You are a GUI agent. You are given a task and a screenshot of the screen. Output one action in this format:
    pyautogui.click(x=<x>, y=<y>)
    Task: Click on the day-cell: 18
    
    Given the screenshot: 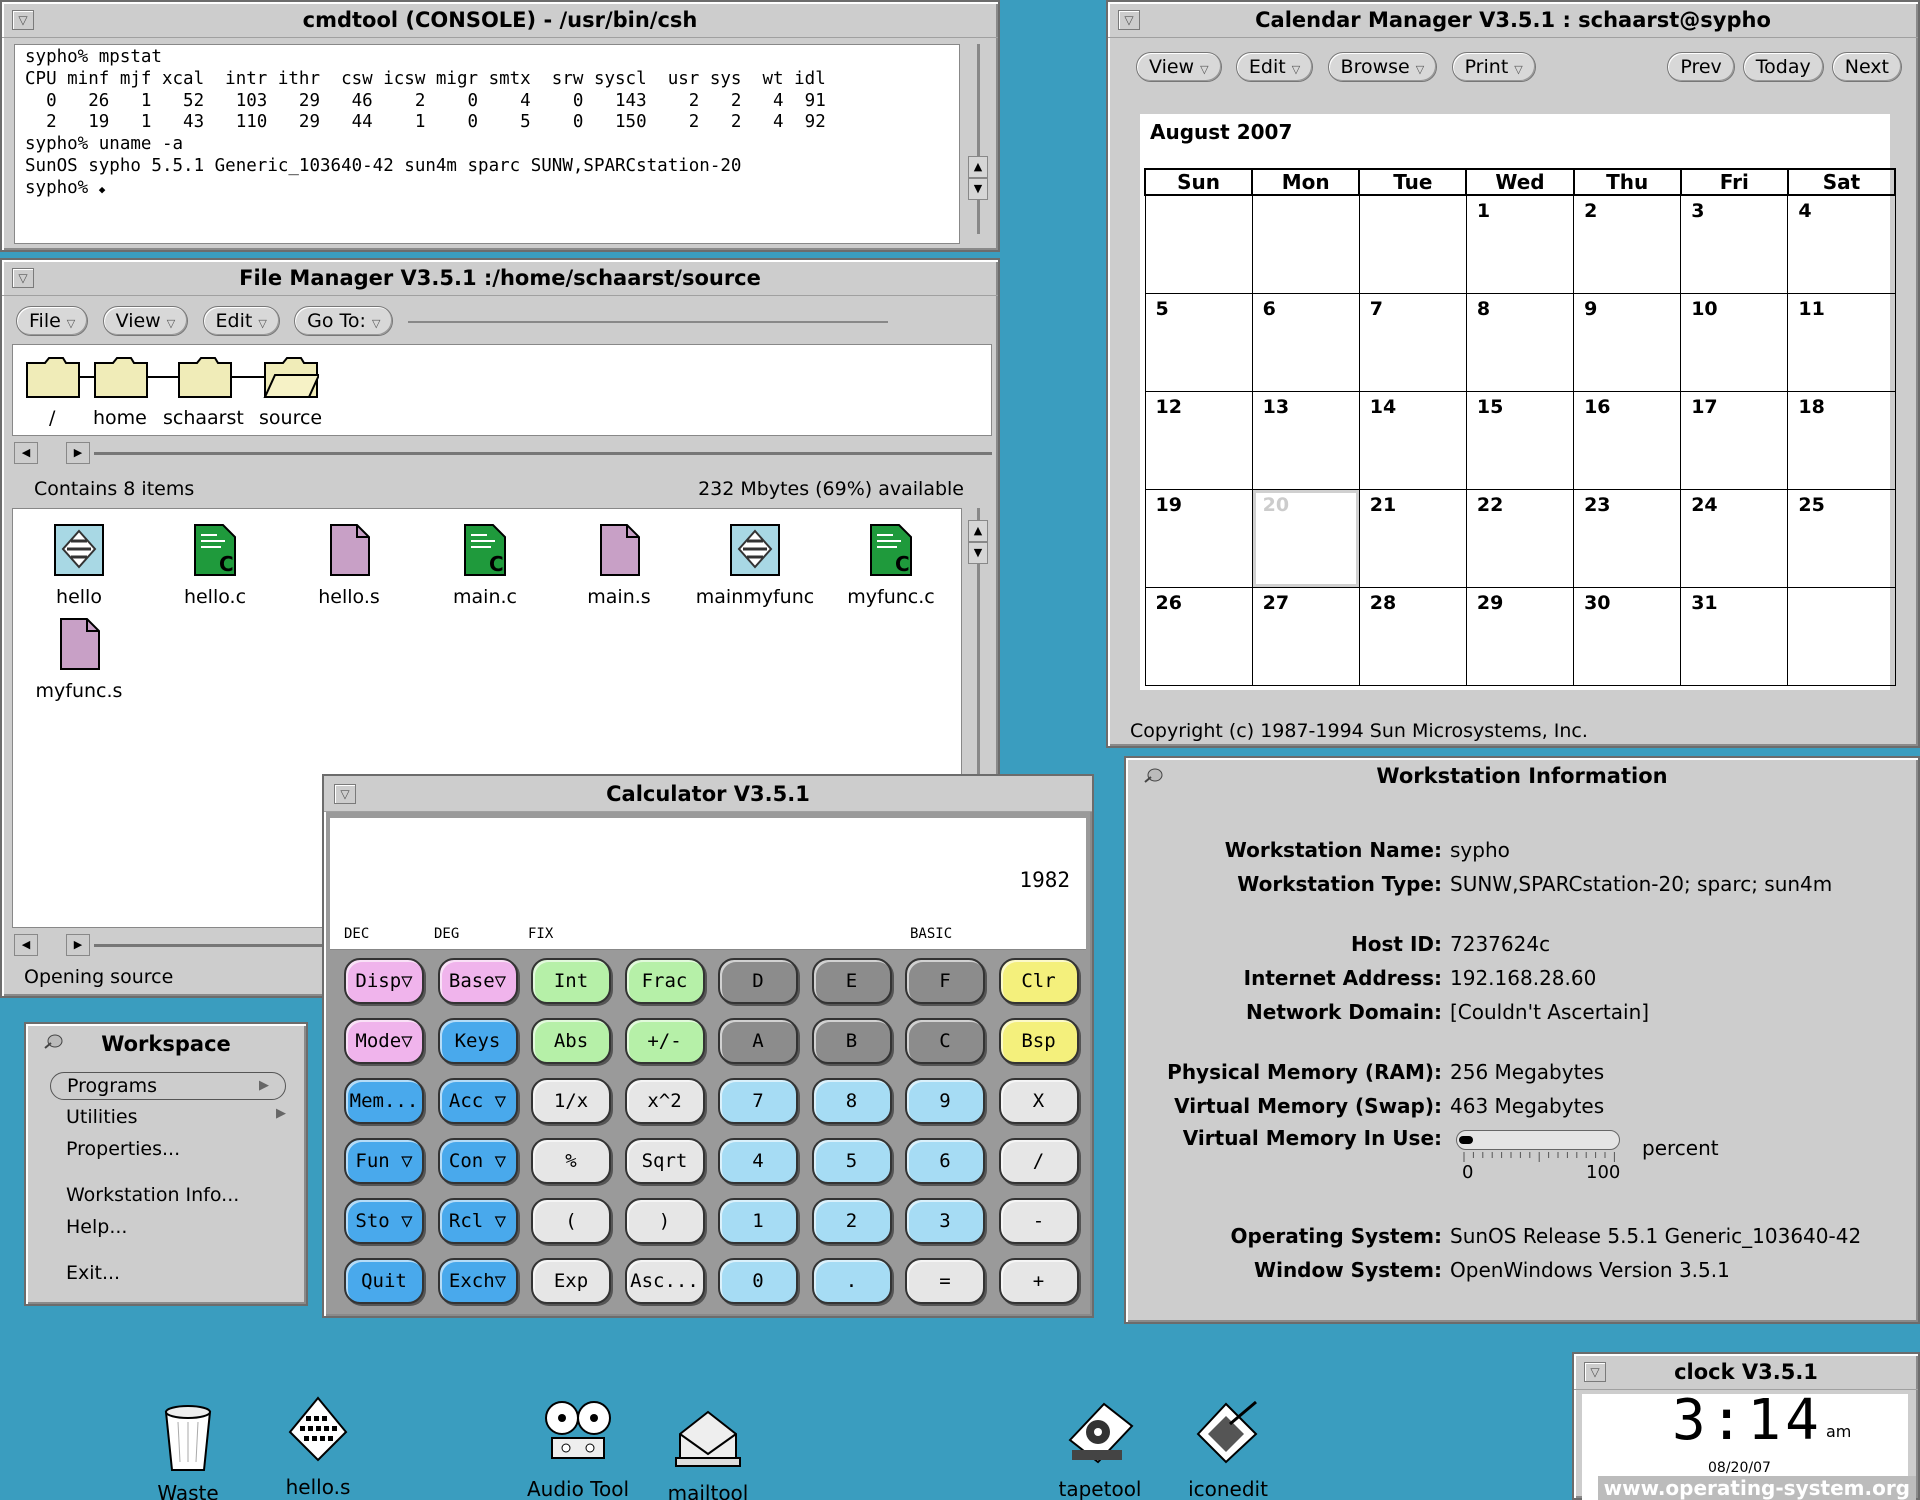 What is the action you would take?
    pyautogui.click(x=1841, y=440)
    